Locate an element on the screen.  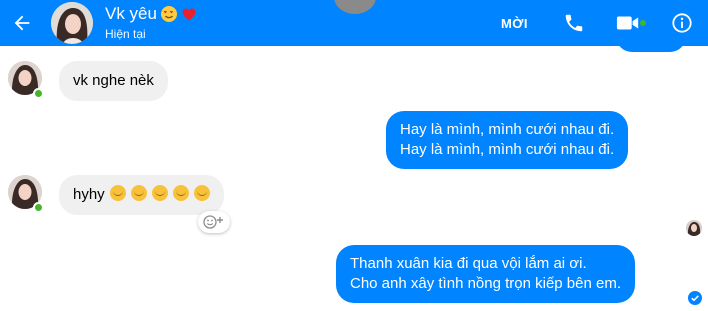
video-call-button is located at coordinates (631, 23).